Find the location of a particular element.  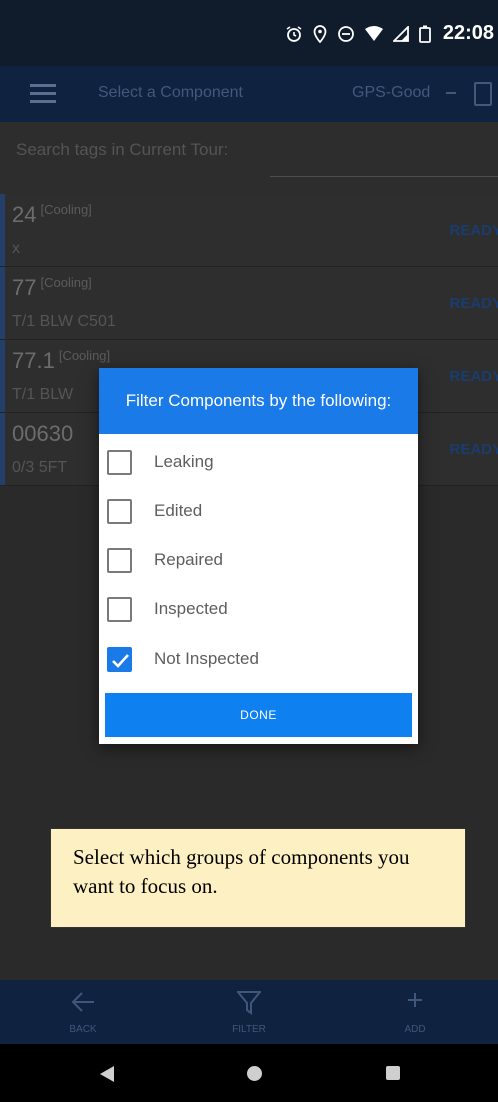

component-description: T/1 BLW C501 is located at coordinates (64, 321).